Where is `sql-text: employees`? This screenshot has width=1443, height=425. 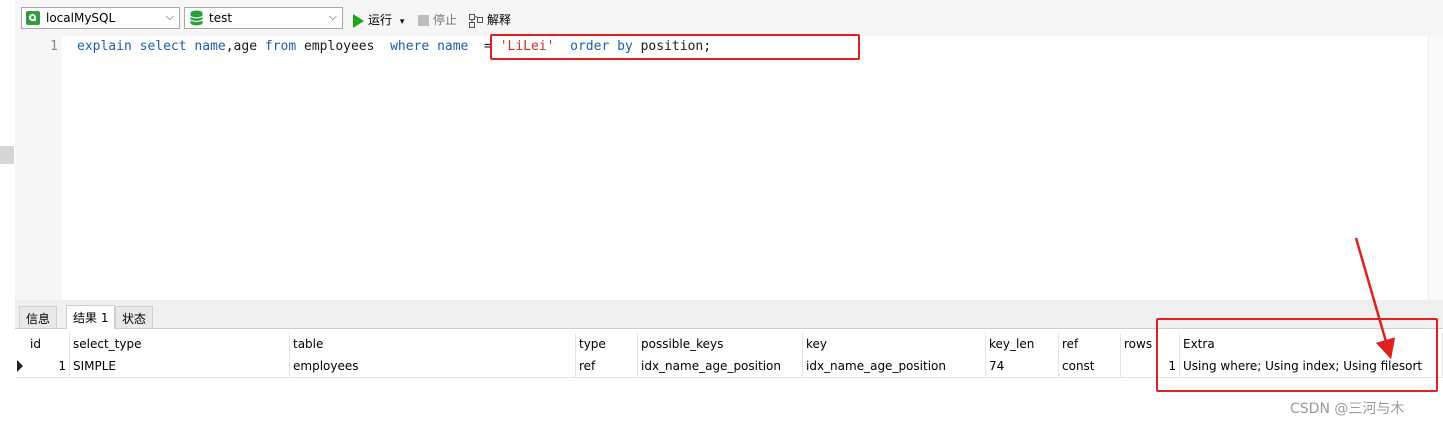
sql-text: employees is located at coordinates (343, 46).